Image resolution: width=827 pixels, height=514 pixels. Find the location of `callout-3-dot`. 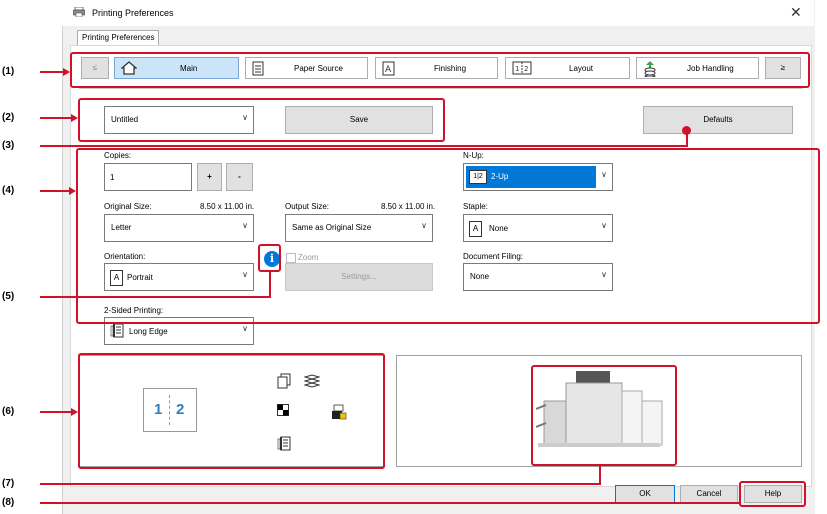

callout-3-dot is located at coordinates (686, 130).